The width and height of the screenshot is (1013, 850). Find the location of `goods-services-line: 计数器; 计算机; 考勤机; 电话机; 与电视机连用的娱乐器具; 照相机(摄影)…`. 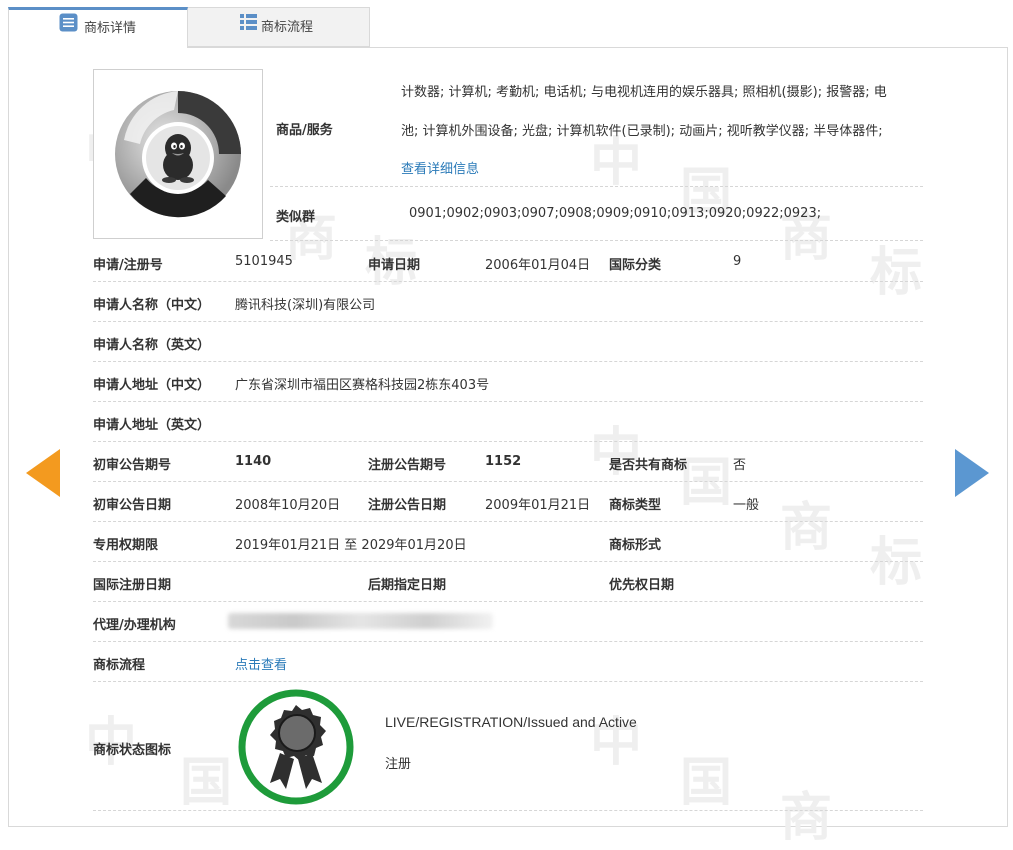

goods-services-line: 计数器; 计算机; 考勤机; 电话机; 与电视机连用的娱乐器具; 照相机(摄影)… is located at coordinates (644, 92).